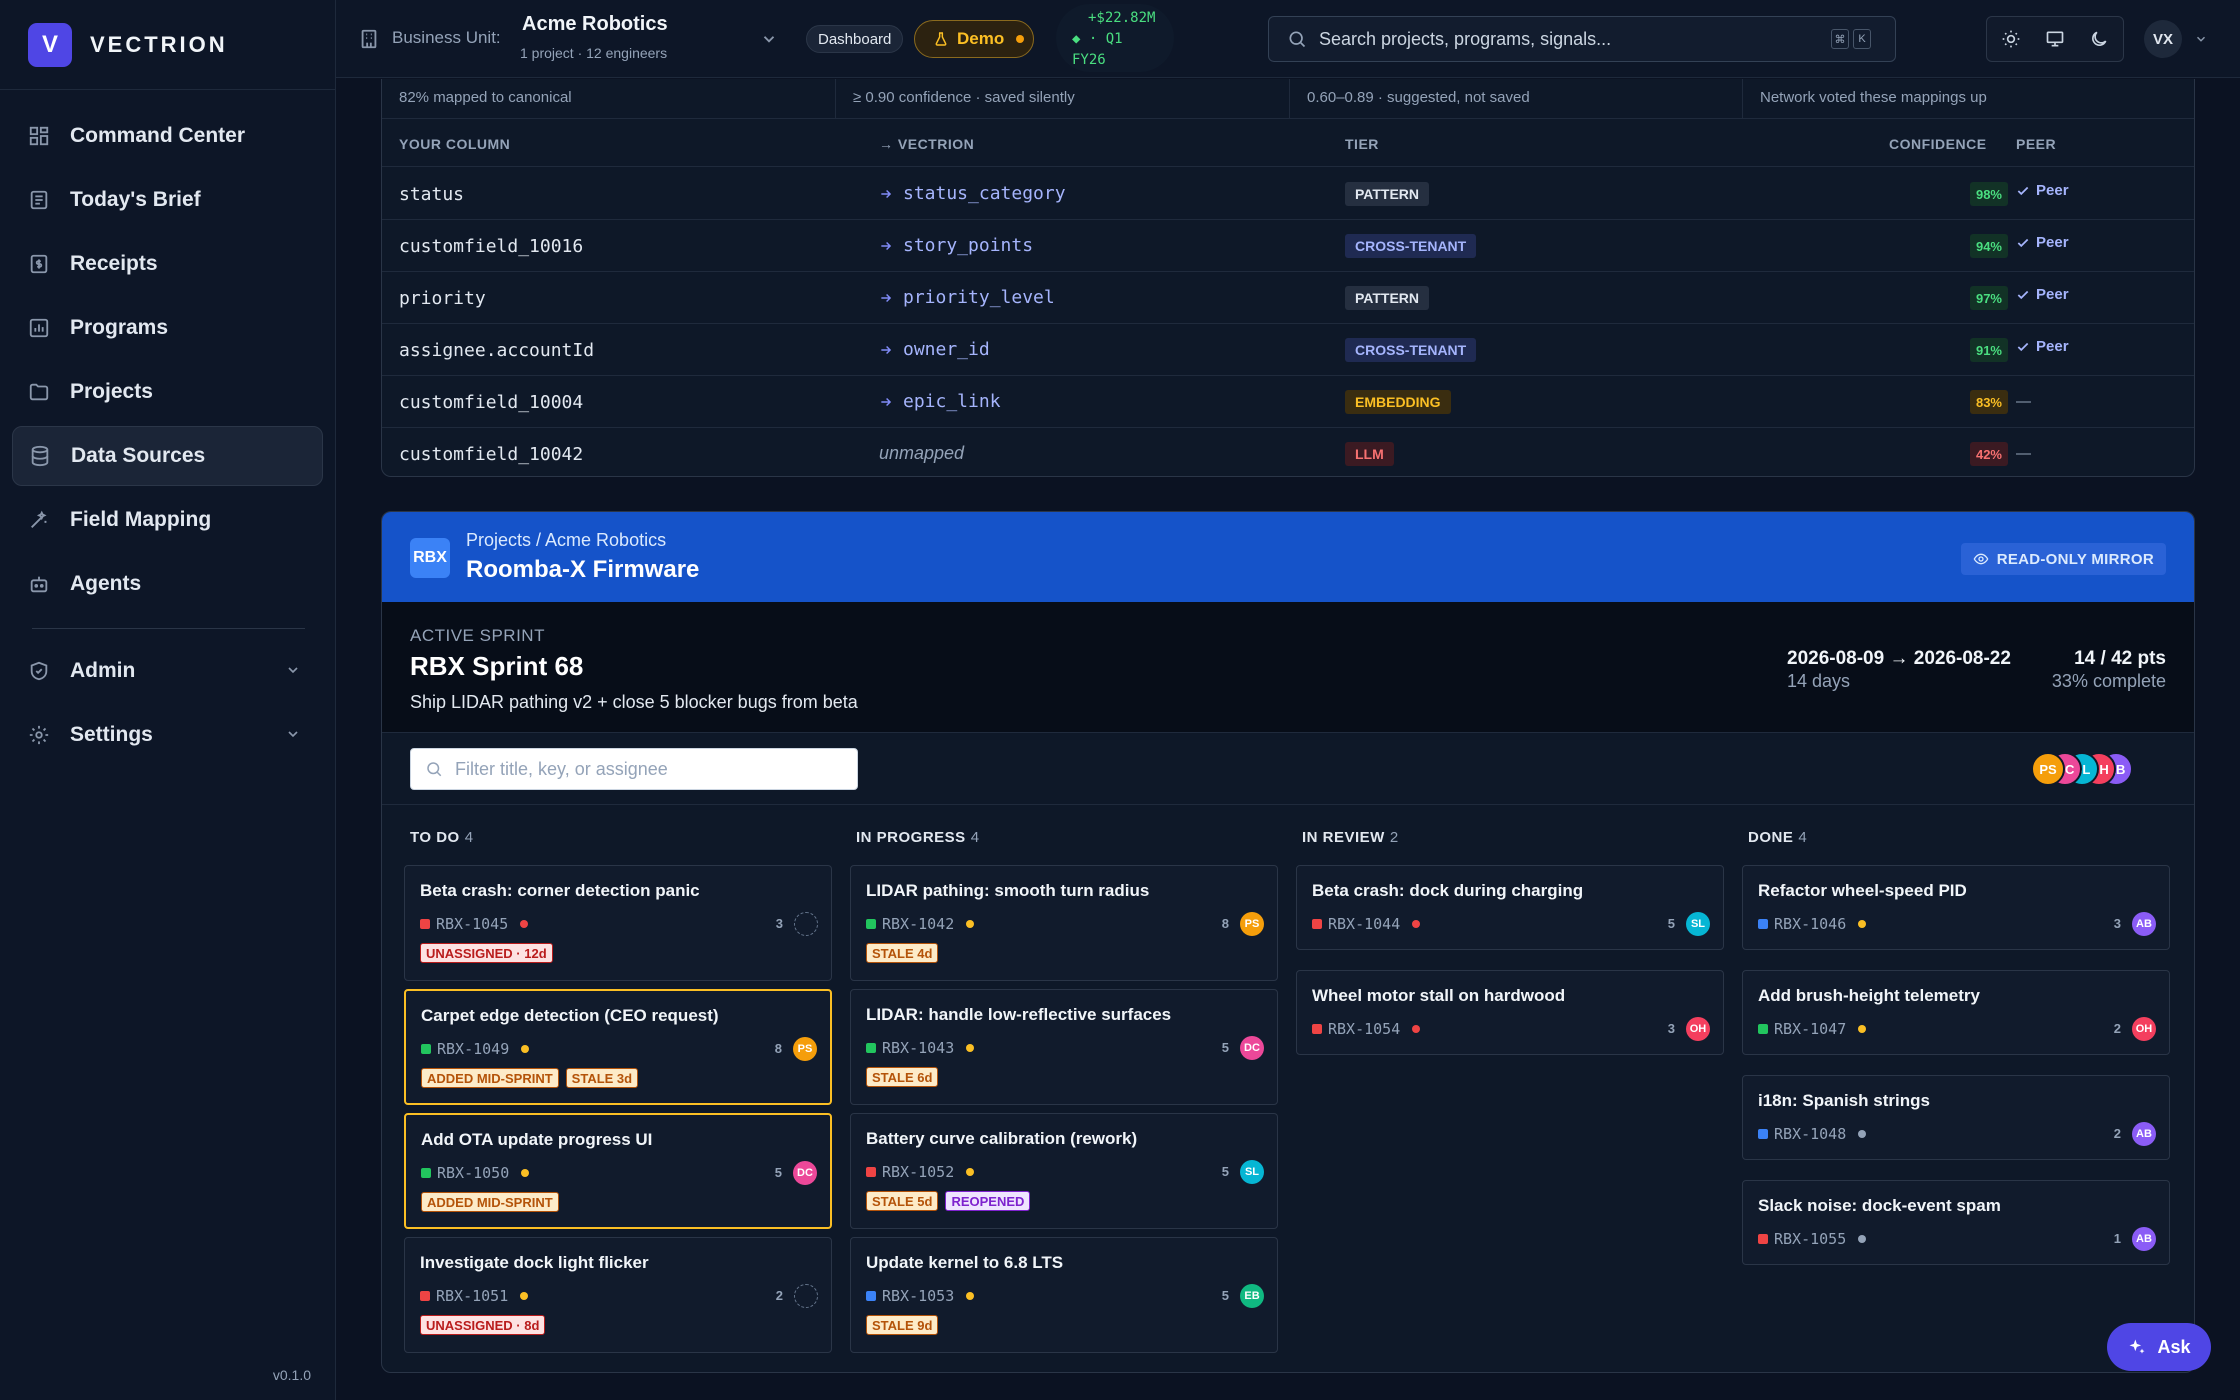  What do you see at coordinates (1252, 1296) in the screenshot?
I see `assignee-avatar: EB` at bounding box center [1252, 1296].